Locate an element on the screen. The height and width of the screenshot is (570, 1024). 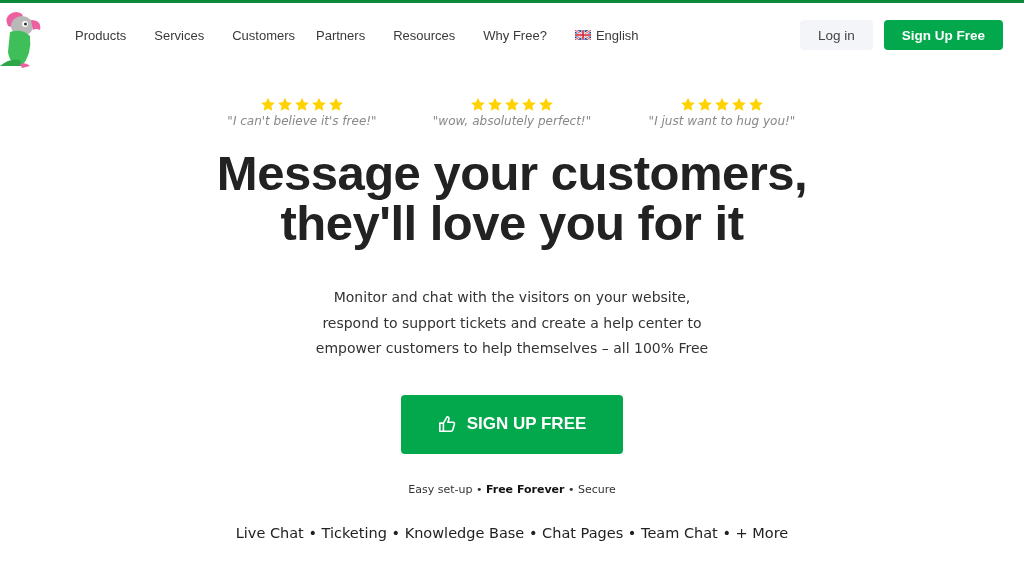
nav-link: Resources is located at coordinates (424, 35).